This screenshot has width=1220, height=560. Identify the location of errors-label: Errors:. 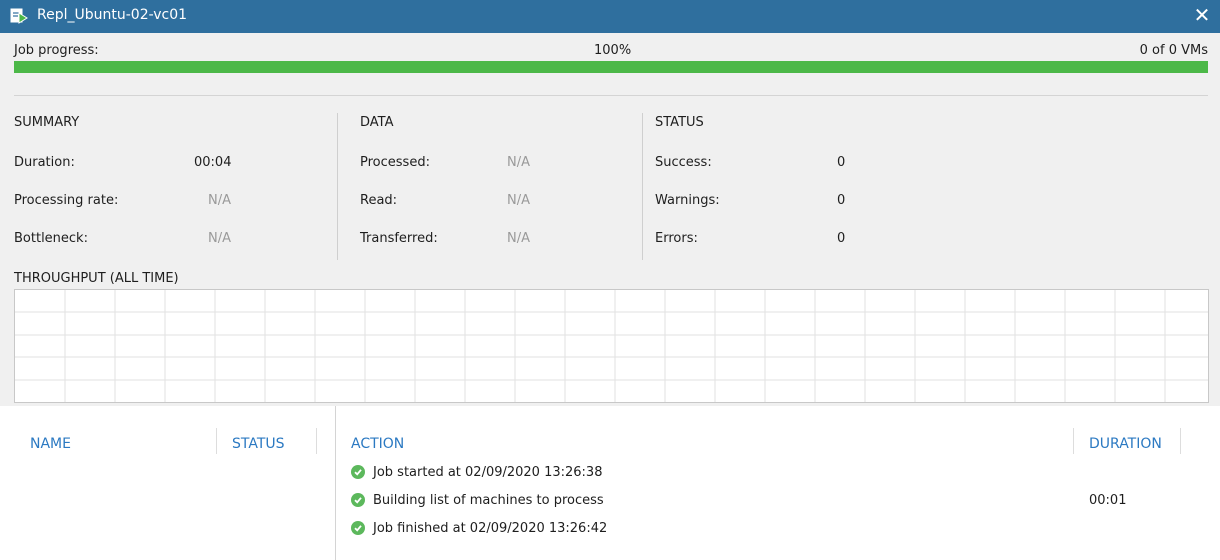
(676, 238).